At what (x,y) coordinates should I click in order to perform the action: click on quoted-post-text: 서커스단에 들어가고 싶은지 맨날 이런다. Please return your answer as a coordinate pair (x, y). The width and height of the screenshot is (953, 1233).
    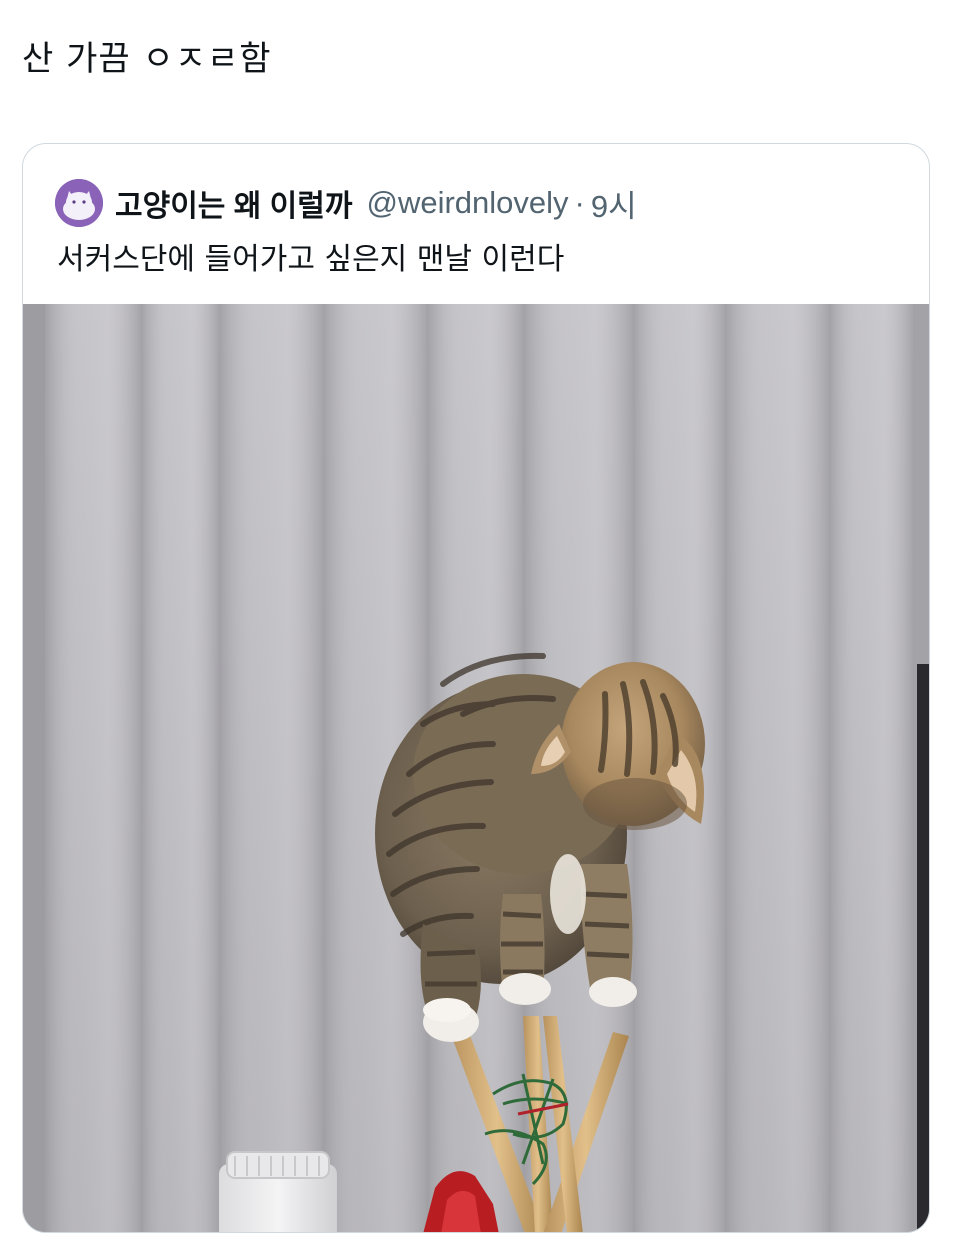
    Looking at the image, I should click on (311, 259).